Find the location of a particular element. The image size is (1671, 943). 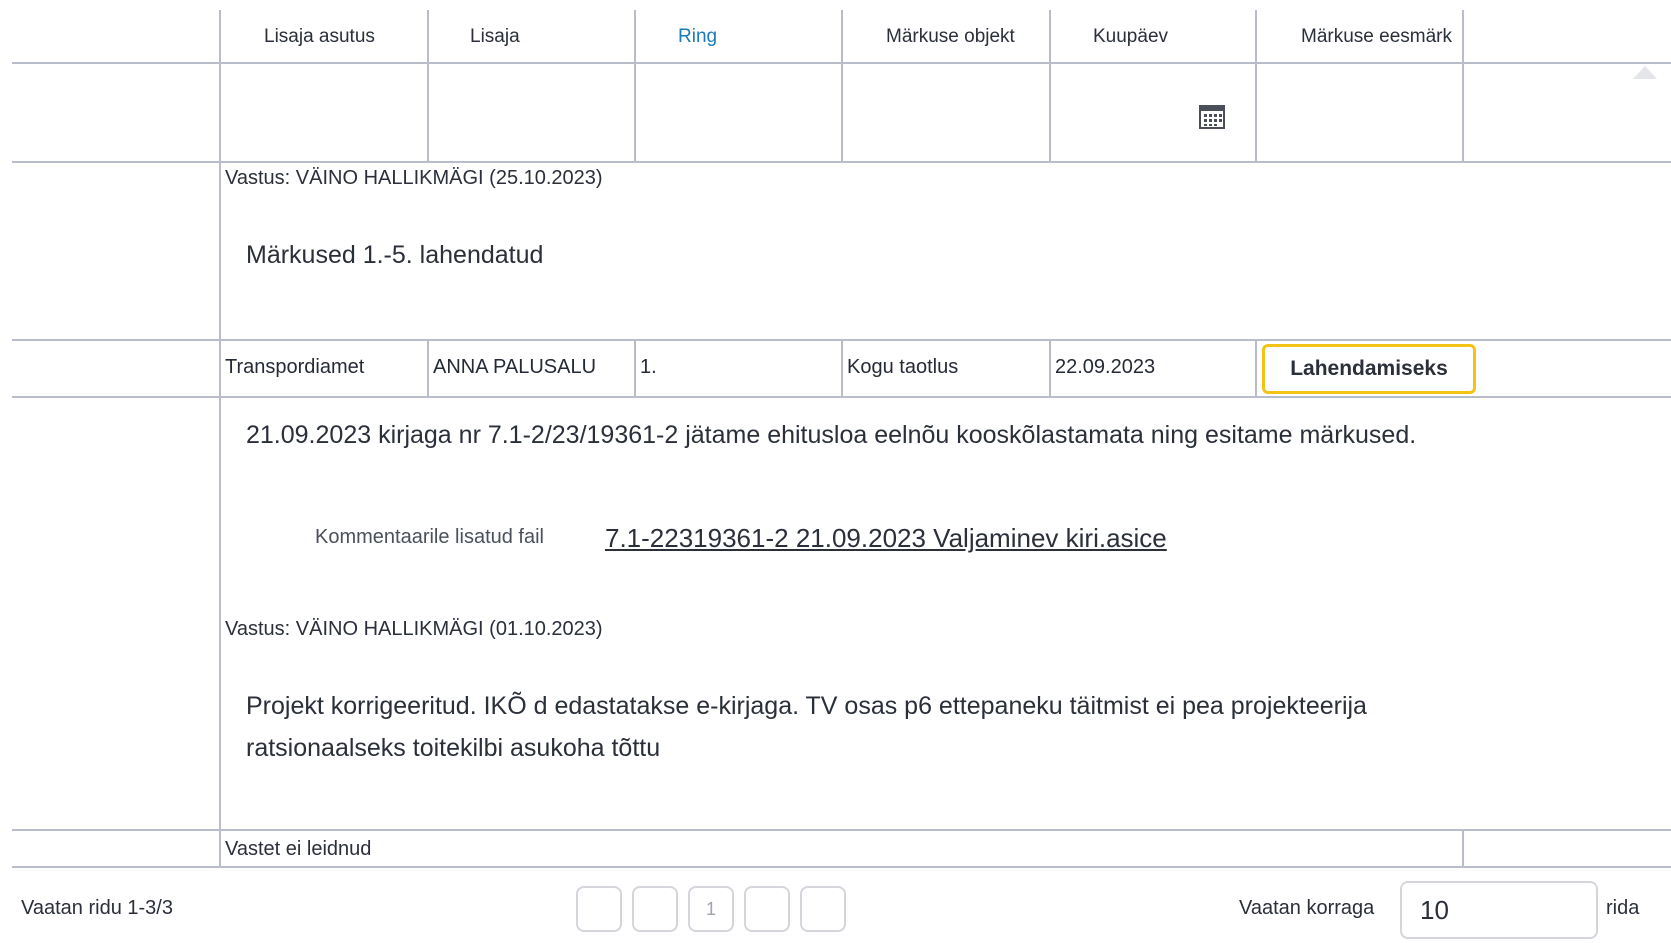

calendar-icon is located at coordinates (1212, 117).